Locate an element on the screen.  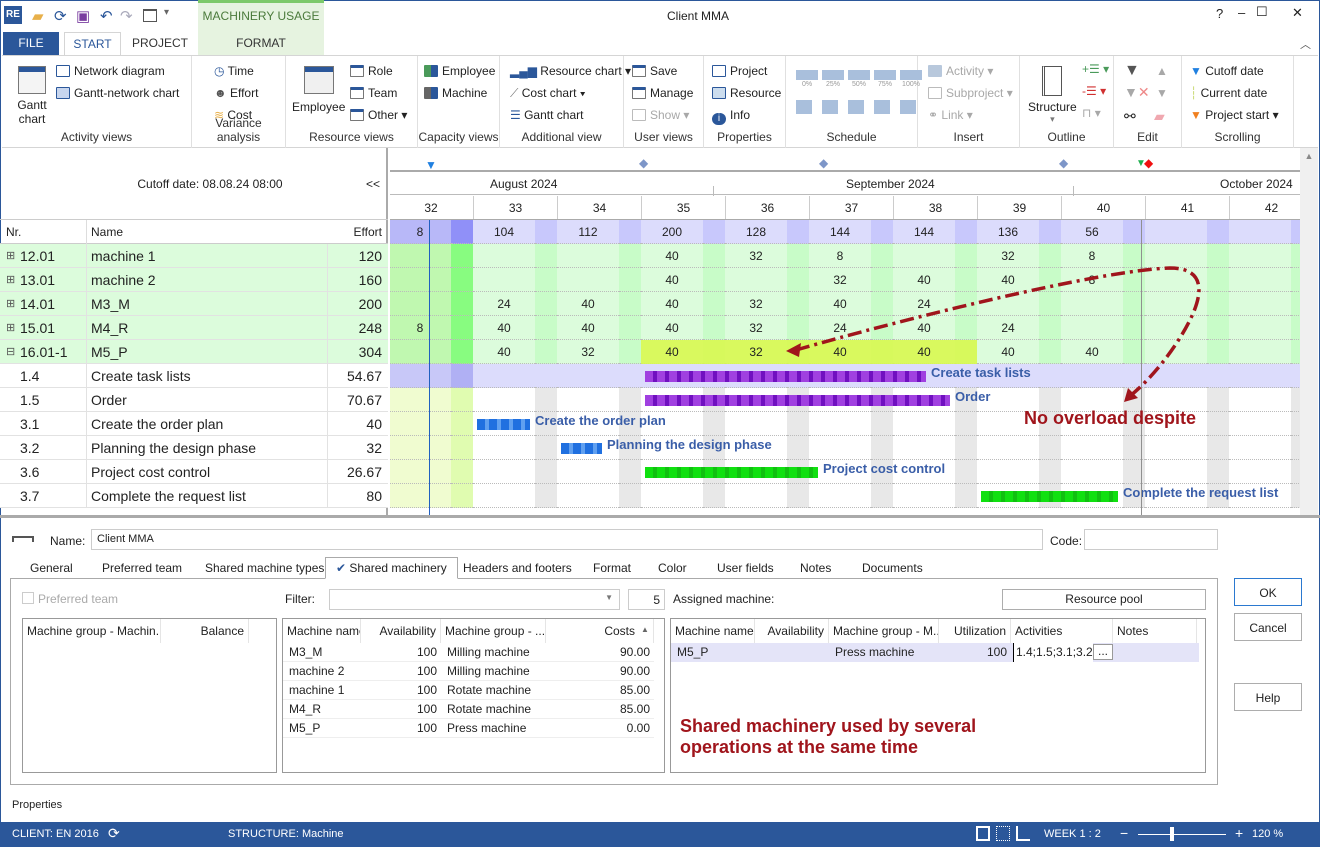
tab-label: Headers and footers is located at coordinates (517, 568).